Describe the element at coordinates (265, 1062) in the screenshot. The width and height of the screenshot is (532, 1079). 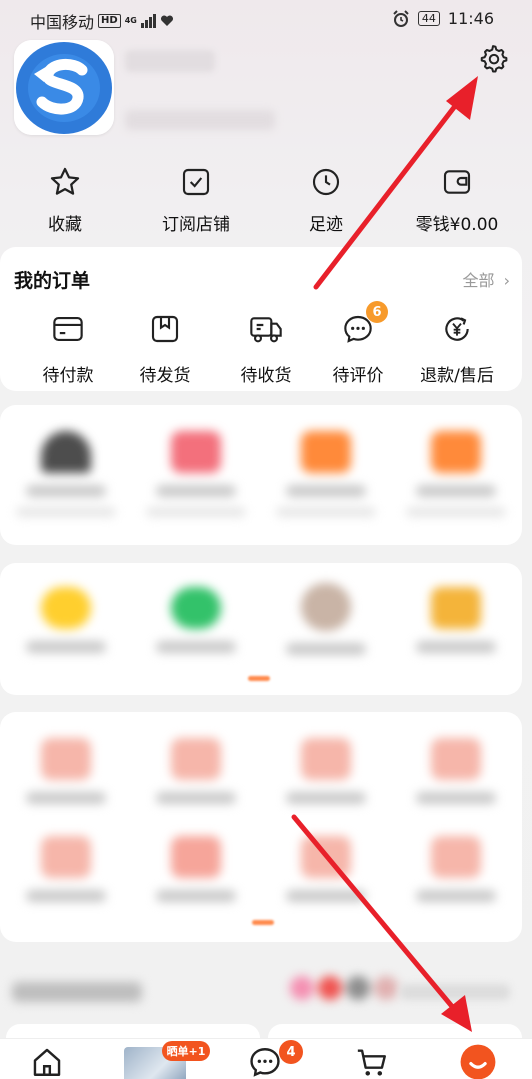
I see `message-icon` at that location.